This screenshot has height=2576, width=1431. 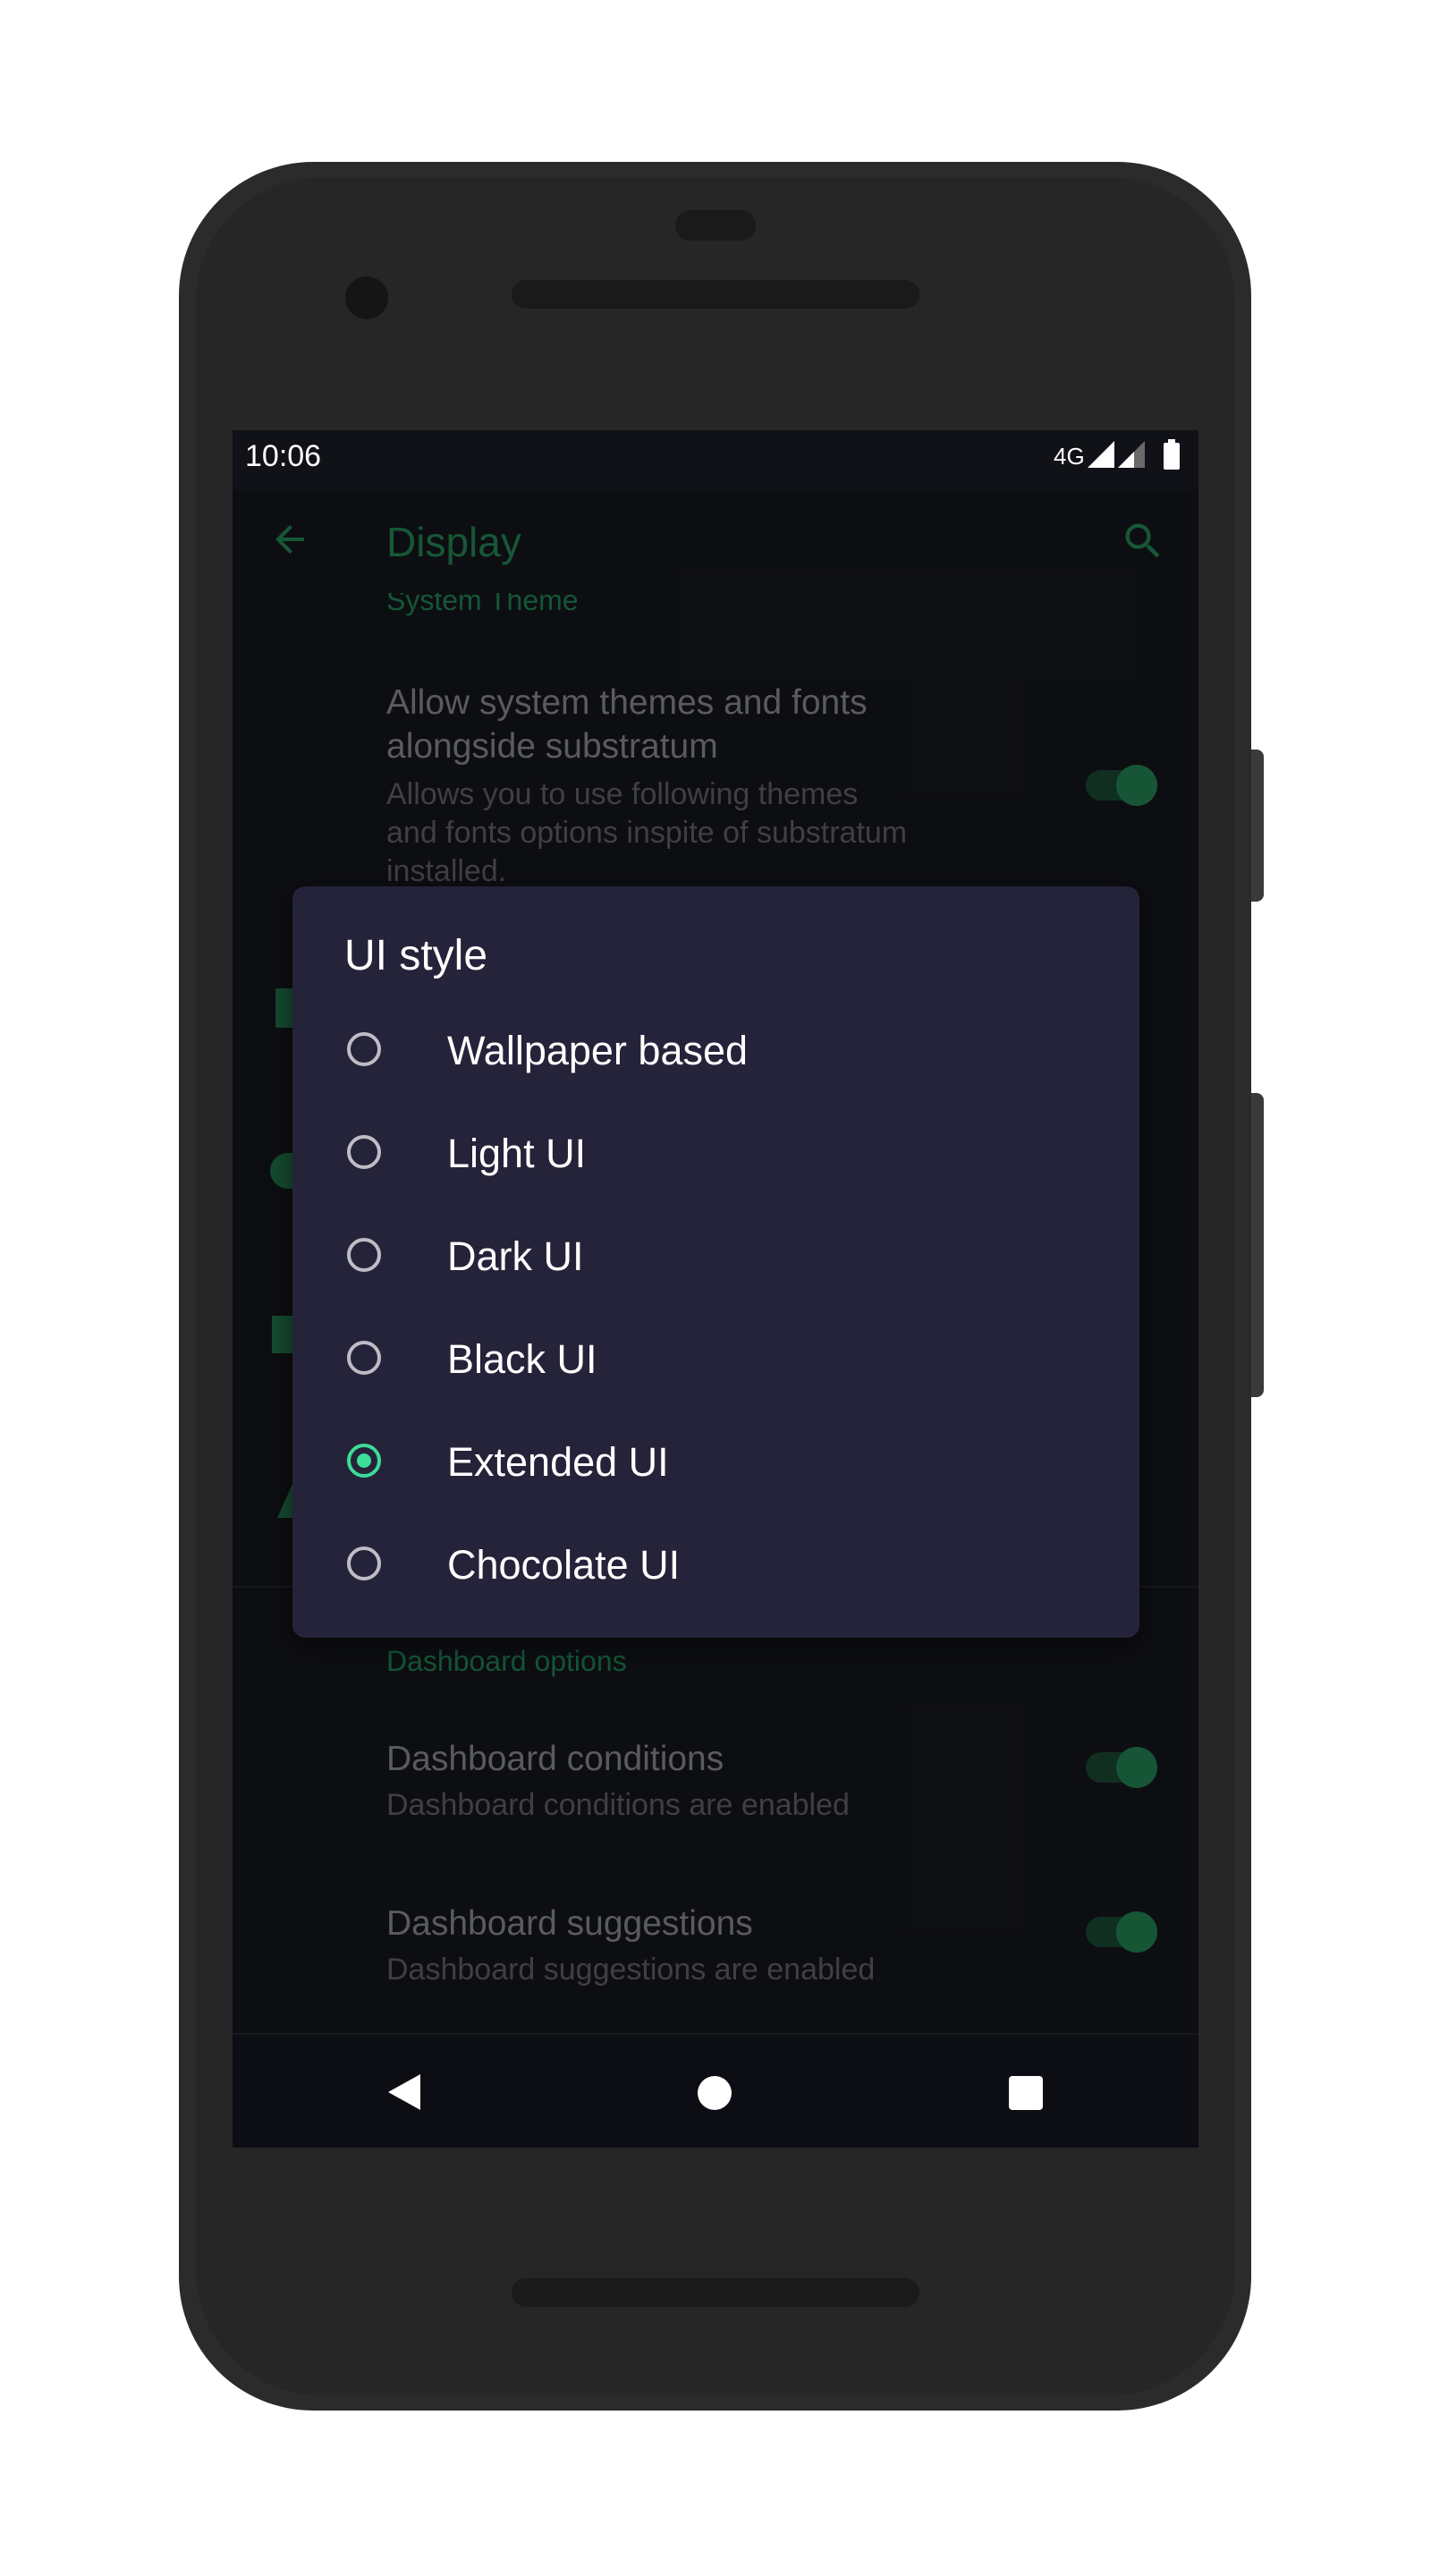 I want to click on option-label: Chocolate UI, so click(x=564, y=1565).